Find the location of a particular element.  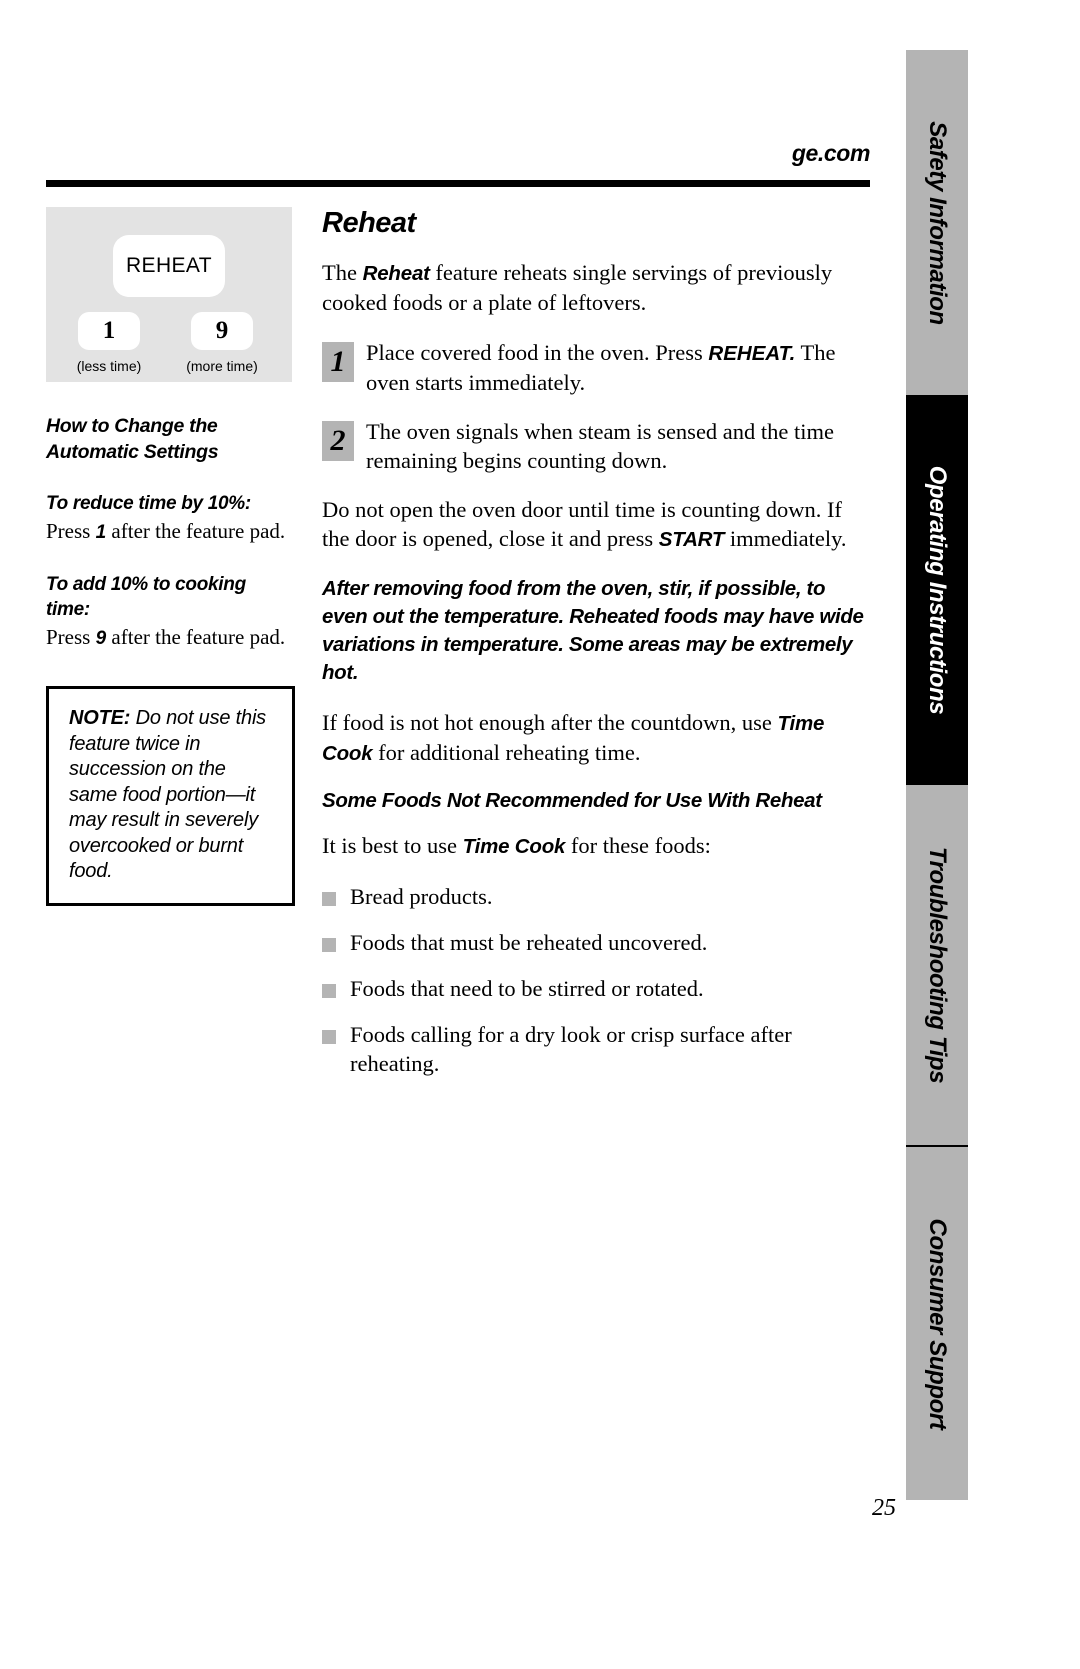

sidebar-tab-label: Operating Instructions is located at coordinates (937, 590).